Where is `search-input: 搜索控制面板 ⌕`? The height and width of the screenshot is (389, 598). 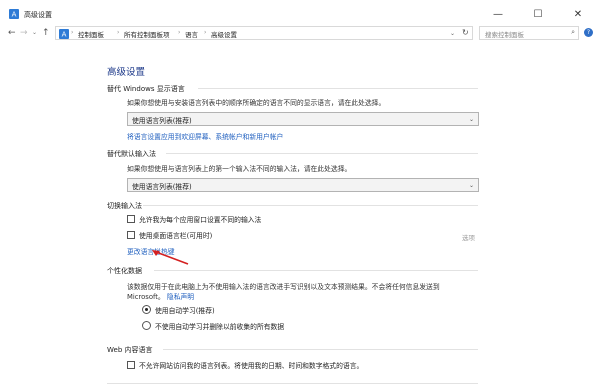 search-input: 搜索控制面板 ⌕ is located at coordinates (529, 33).